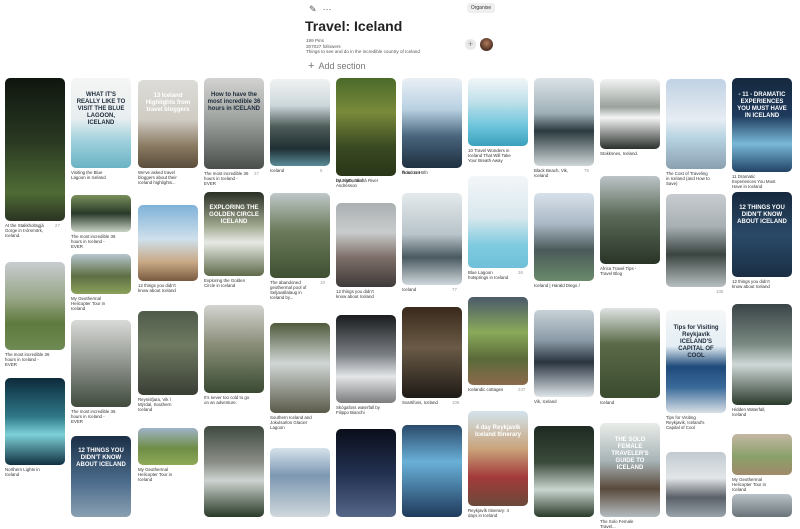 This screenshot has width=800, height=529. Describe the element at coordinates (359, 183) in the screenshot. I see `pin-caption: by Sigmundur Andrésson` at that location.